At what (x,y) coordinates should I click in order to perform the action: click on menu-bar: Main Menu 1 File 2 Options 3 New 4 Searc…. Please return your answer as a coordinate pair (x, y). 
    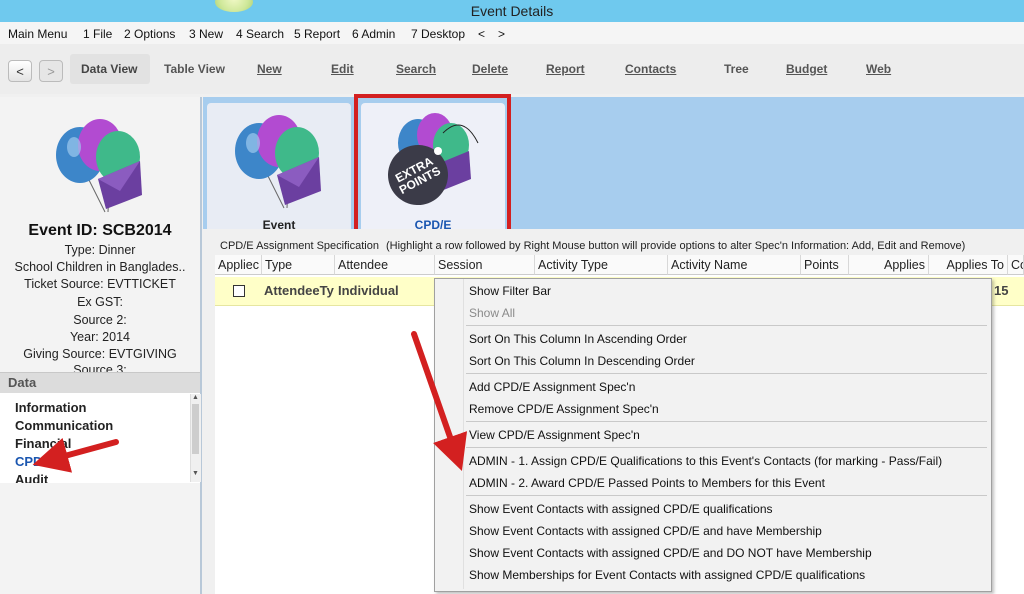
    Looking at the image, I should click on (512, 33).